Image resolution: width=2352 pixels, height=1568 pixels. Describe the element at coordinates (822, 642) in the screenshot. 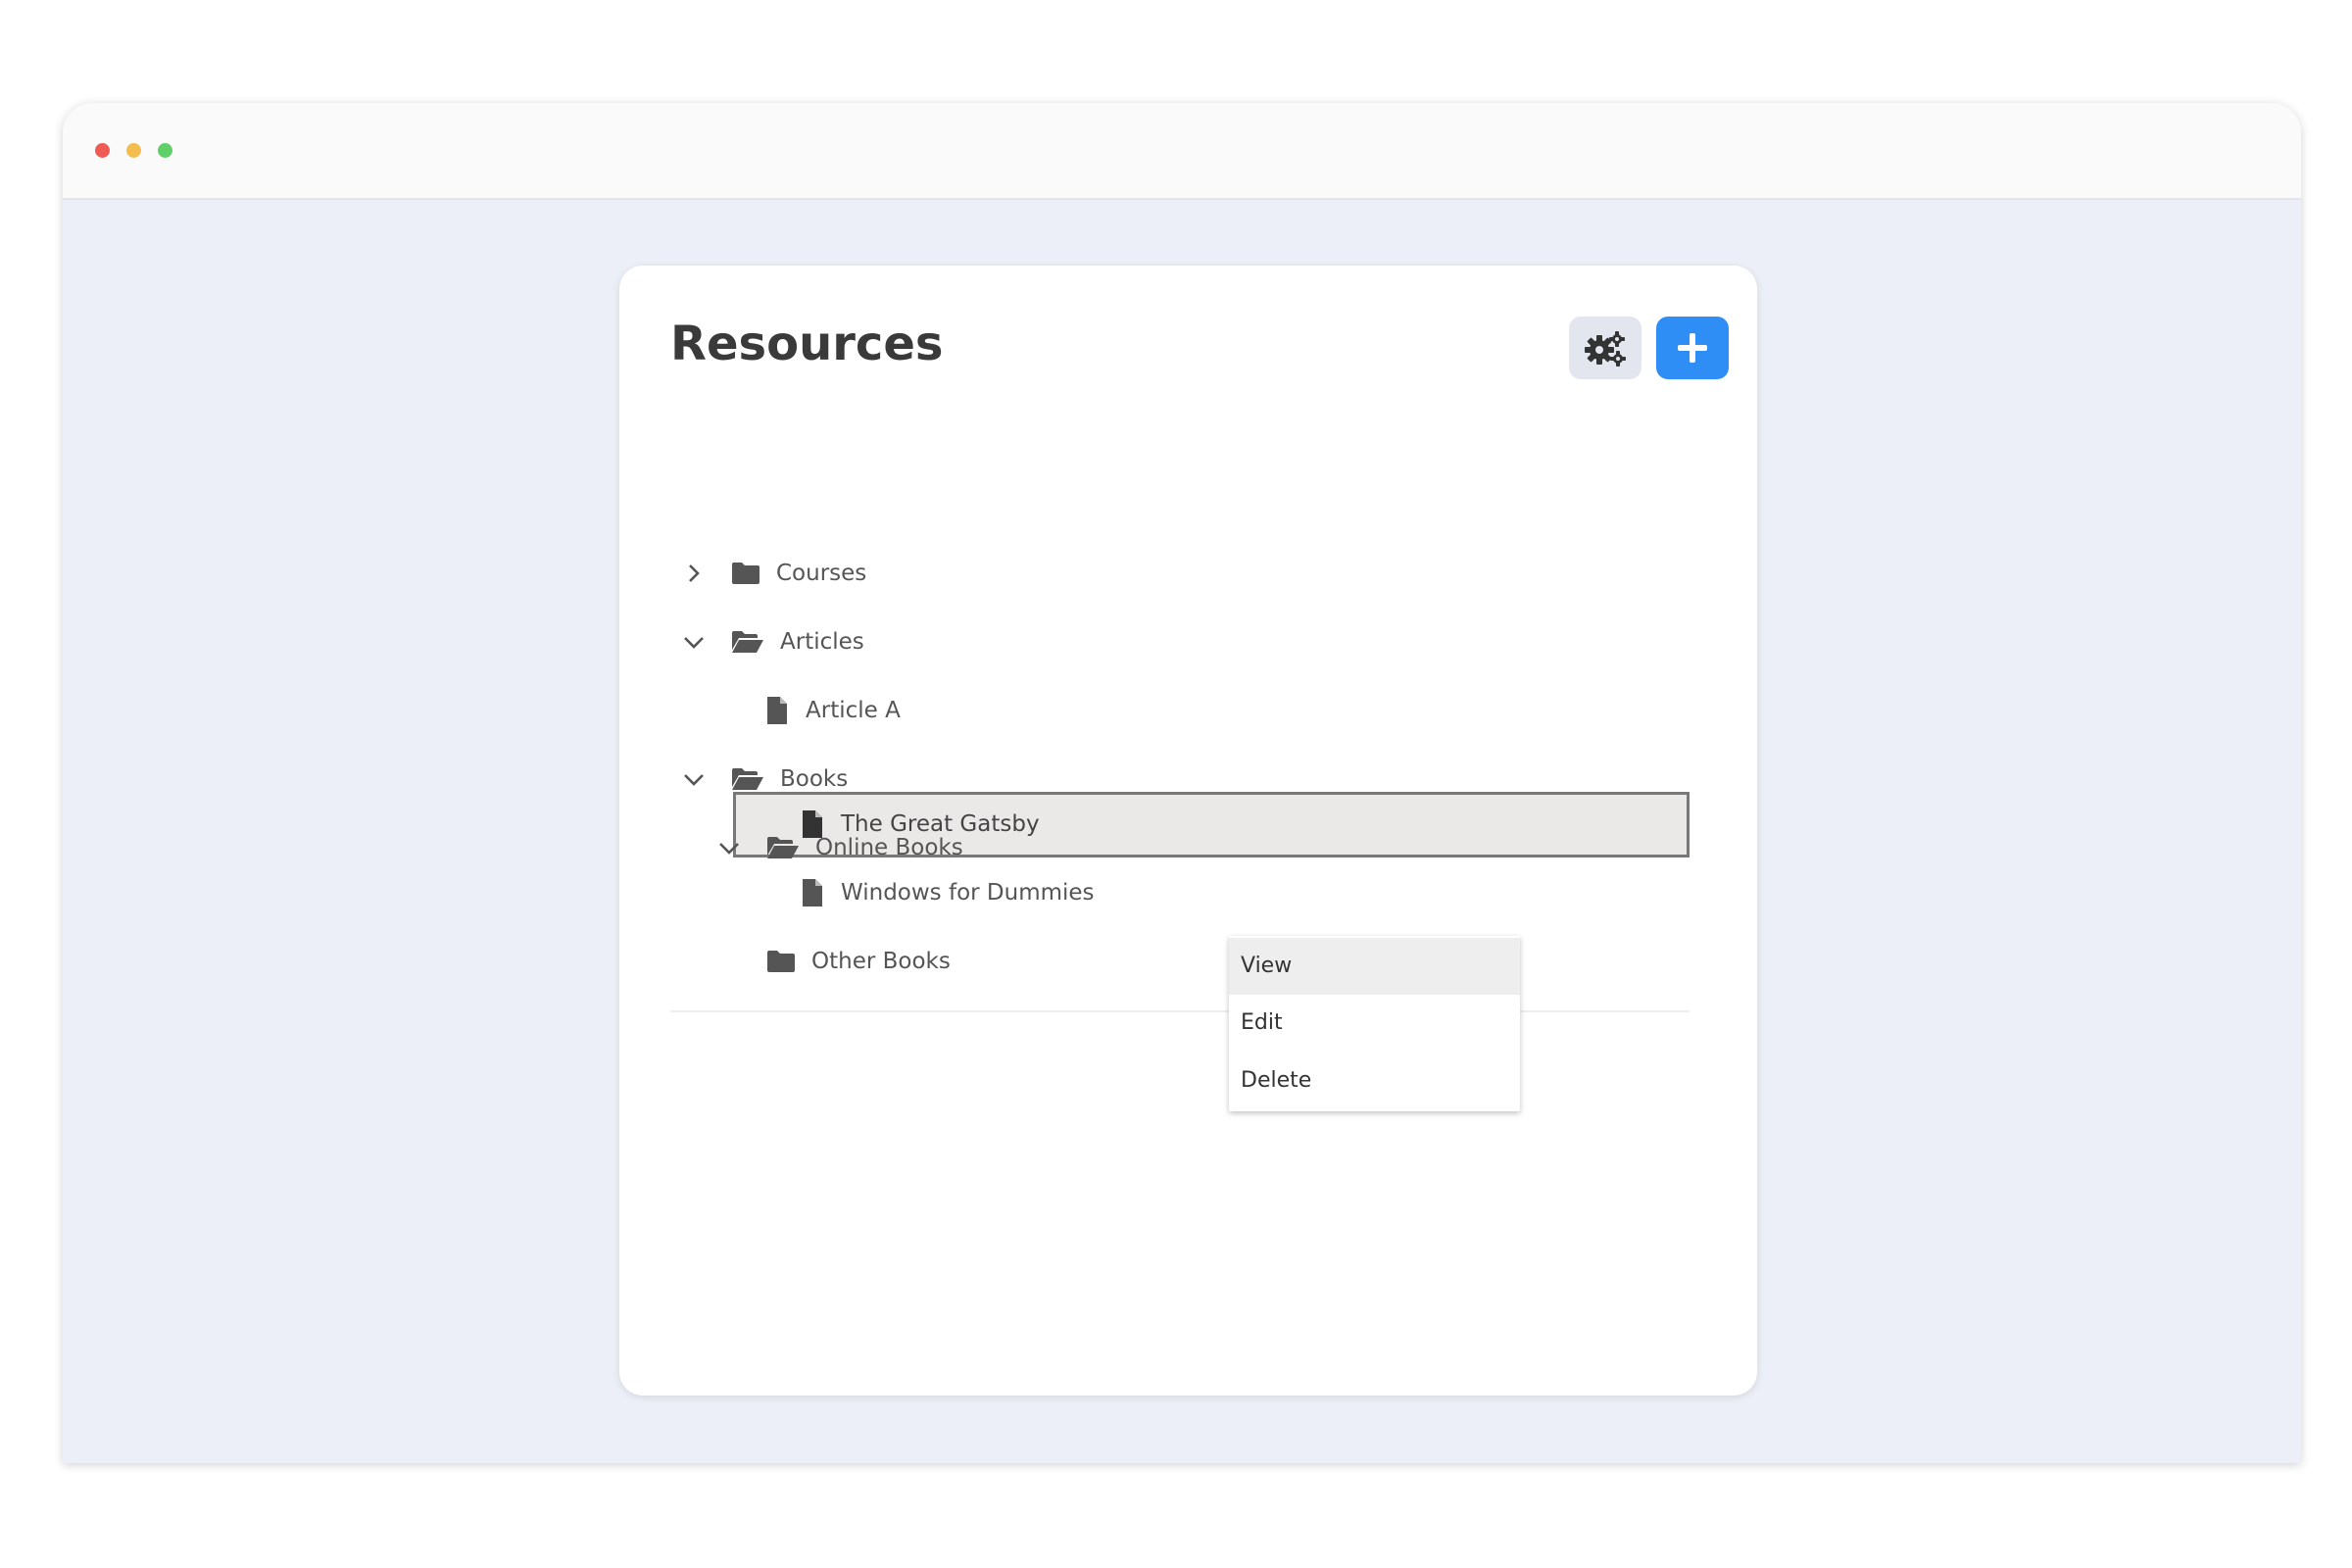

I see `tree-item-label: Articles` at that location.